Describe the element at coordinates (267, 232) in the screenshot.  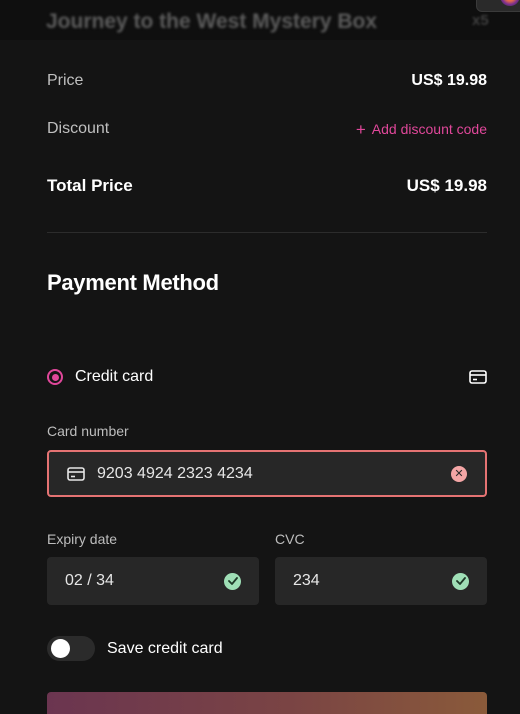
I see `divider` at that location.